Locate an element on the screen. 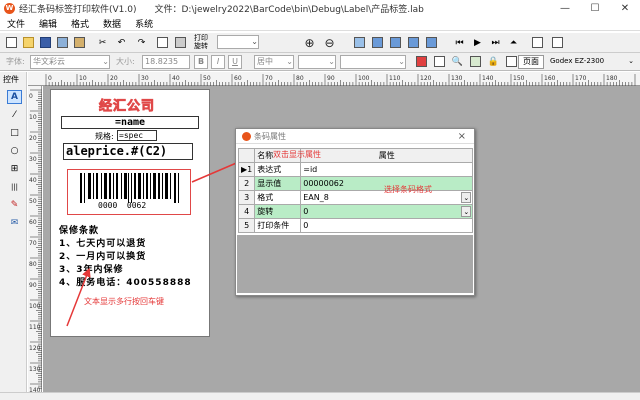 The height and width of the screenshot is (400, 640). grid-row: ▶1 表达式 =id is located at coordinates (355, 169).